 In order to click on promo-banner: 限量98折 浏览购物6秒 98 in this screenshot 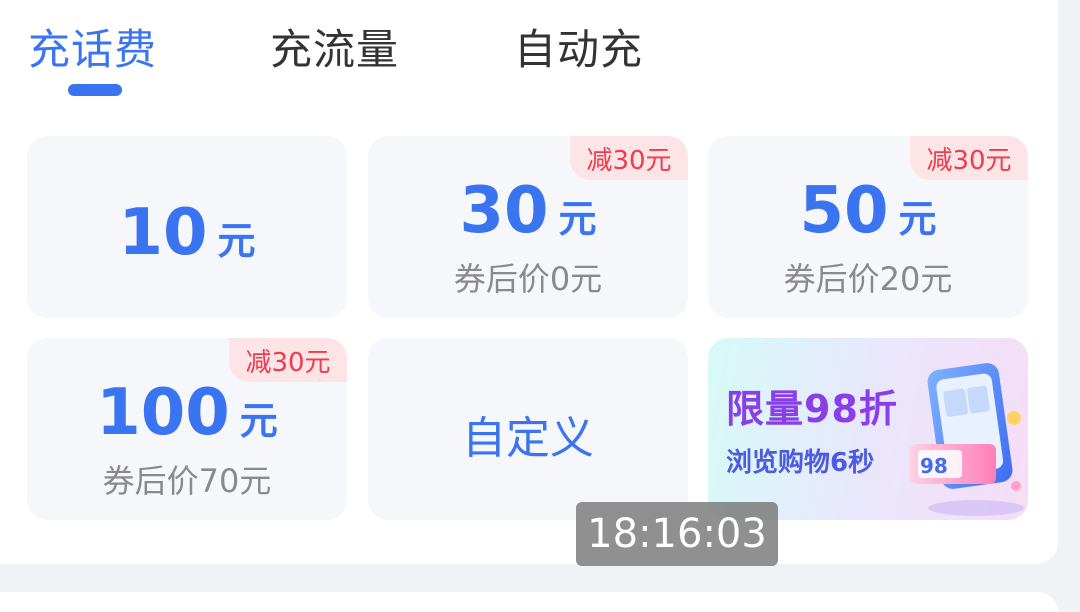, I will do `click(868, 429)`.